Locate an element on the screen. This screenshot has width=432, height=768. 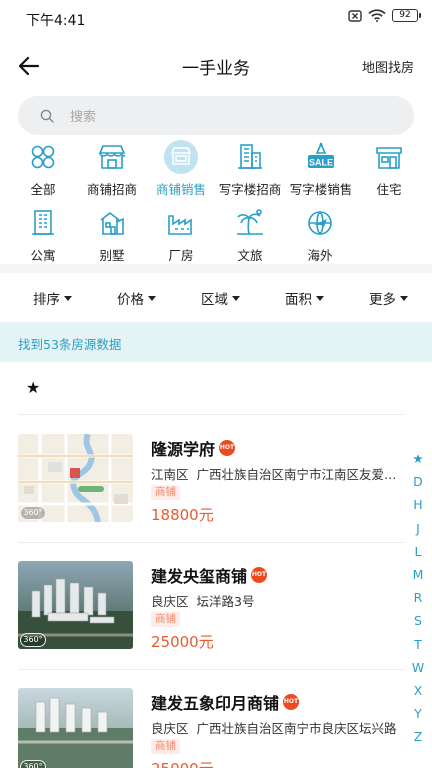
aerial-thumbnail is located at coordinates (75, 728).